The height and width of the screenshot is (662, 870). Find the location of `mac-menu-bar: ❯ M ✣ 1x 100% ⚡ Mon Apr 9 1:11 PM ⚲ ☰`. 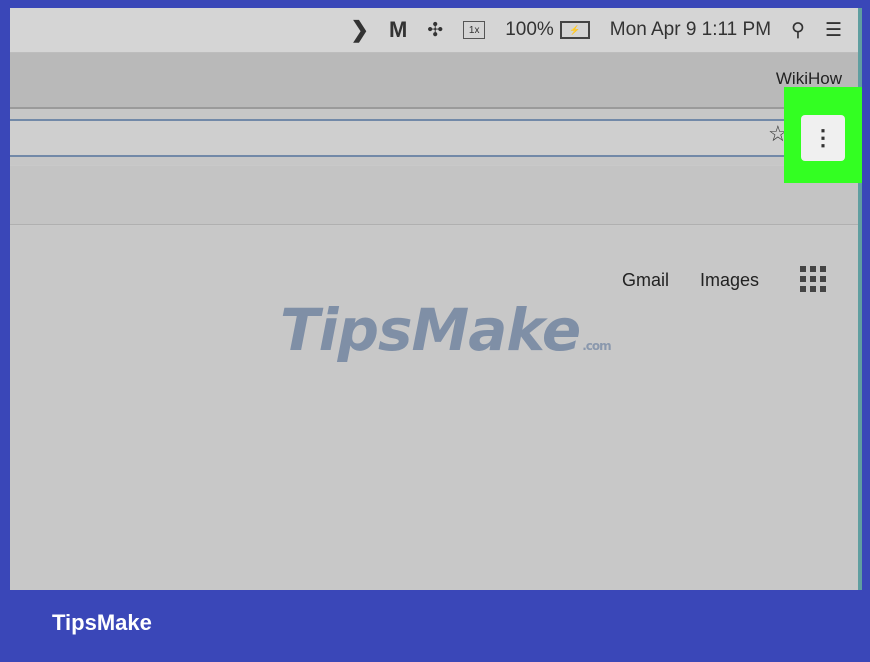

mac-menu-bar: ❯ M ✣ 1x 100% ⚡ Mon Apr 9 1:11 PM ⚲ ☰ is located at coordinates (436, 30).